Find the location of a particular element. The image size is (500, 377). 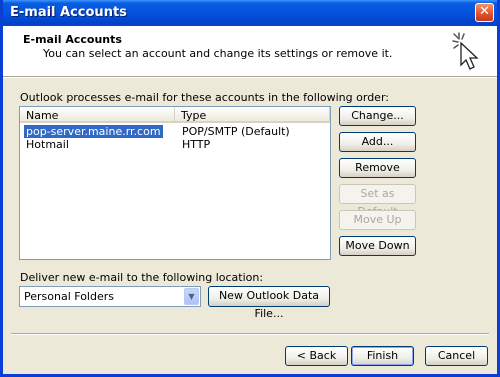

list-header: Name Type is located at coordinates (175, 115).